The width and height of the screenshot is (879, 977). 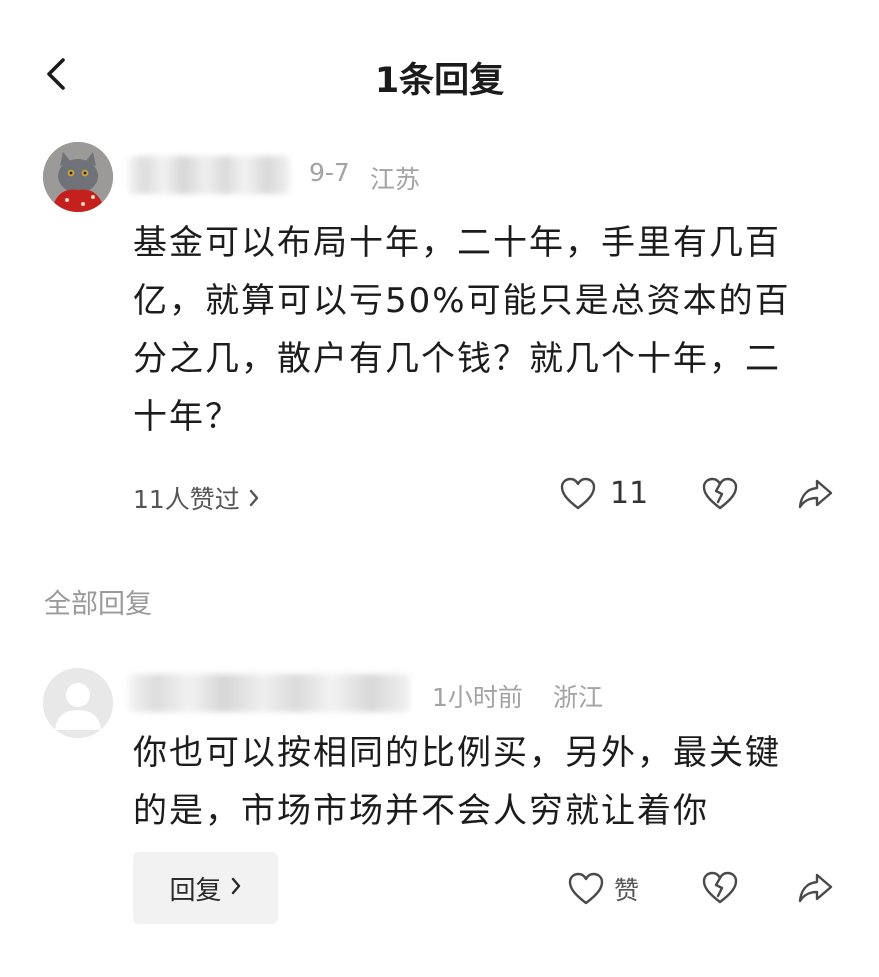 I want to click on reply-dislike-button, so click(x=720, y=888).